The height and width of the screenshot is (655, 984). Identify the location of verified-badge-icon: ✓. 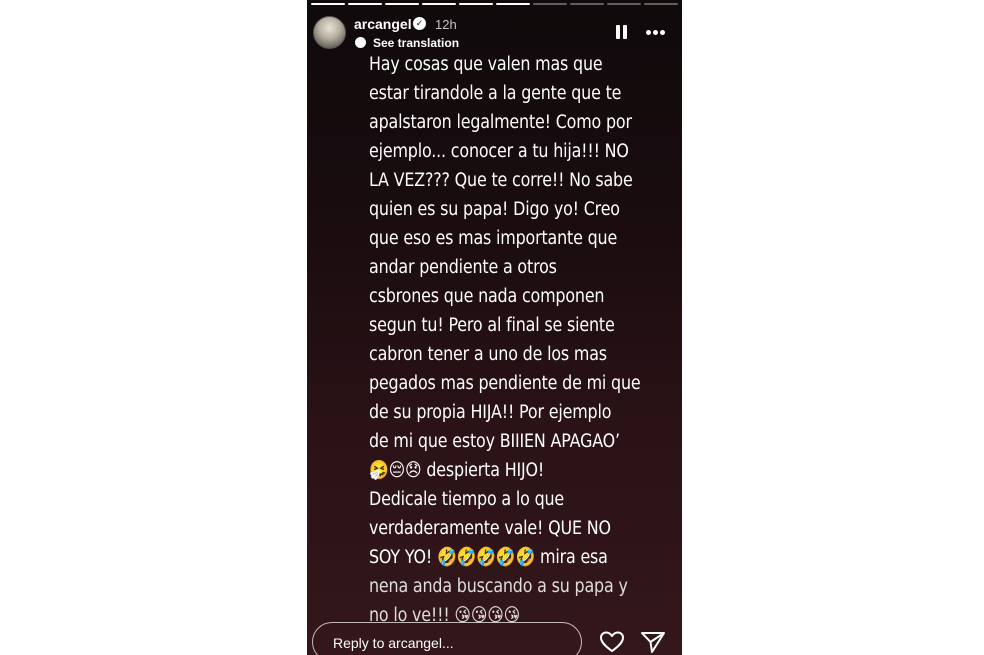
(419, 23).